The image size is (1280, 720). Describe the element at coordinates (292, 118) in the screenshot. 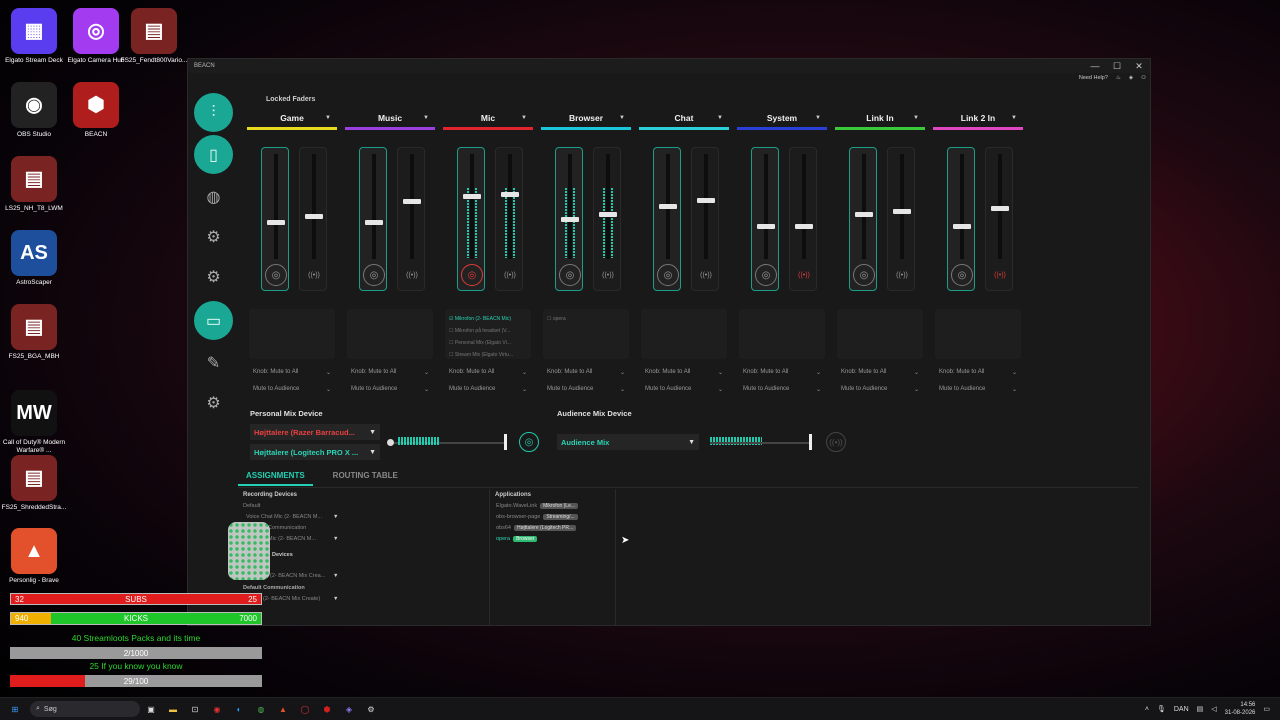

I see `channel-header: Game ▼` at that location.